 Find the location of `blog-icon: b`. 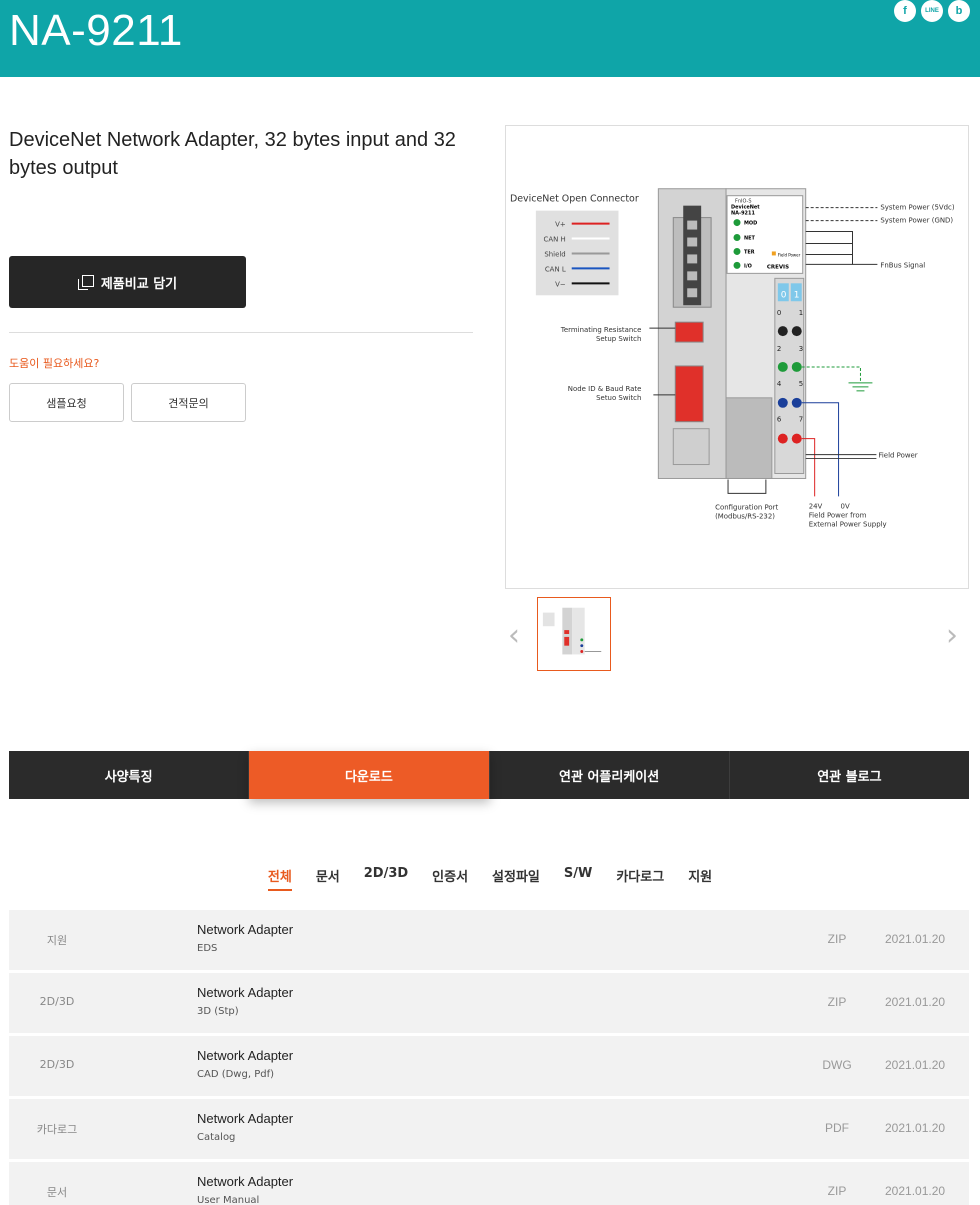

blog-icon: b is located at coordinates (959, 11).